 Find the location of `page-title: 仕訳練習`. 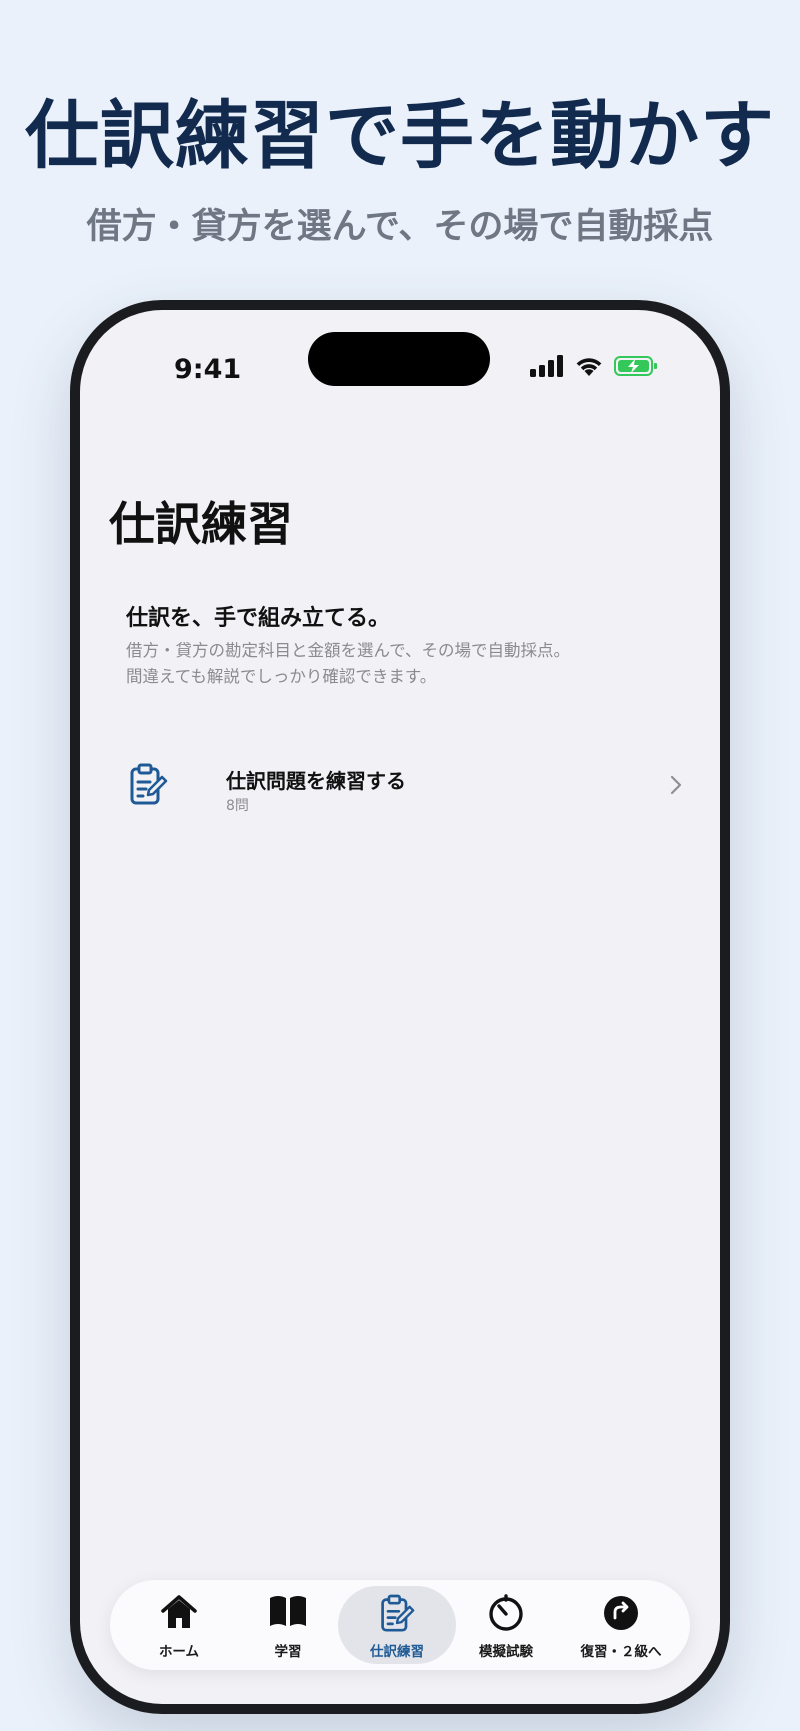

page-title: 仕訳練習 is located at coordinates (201, 524).